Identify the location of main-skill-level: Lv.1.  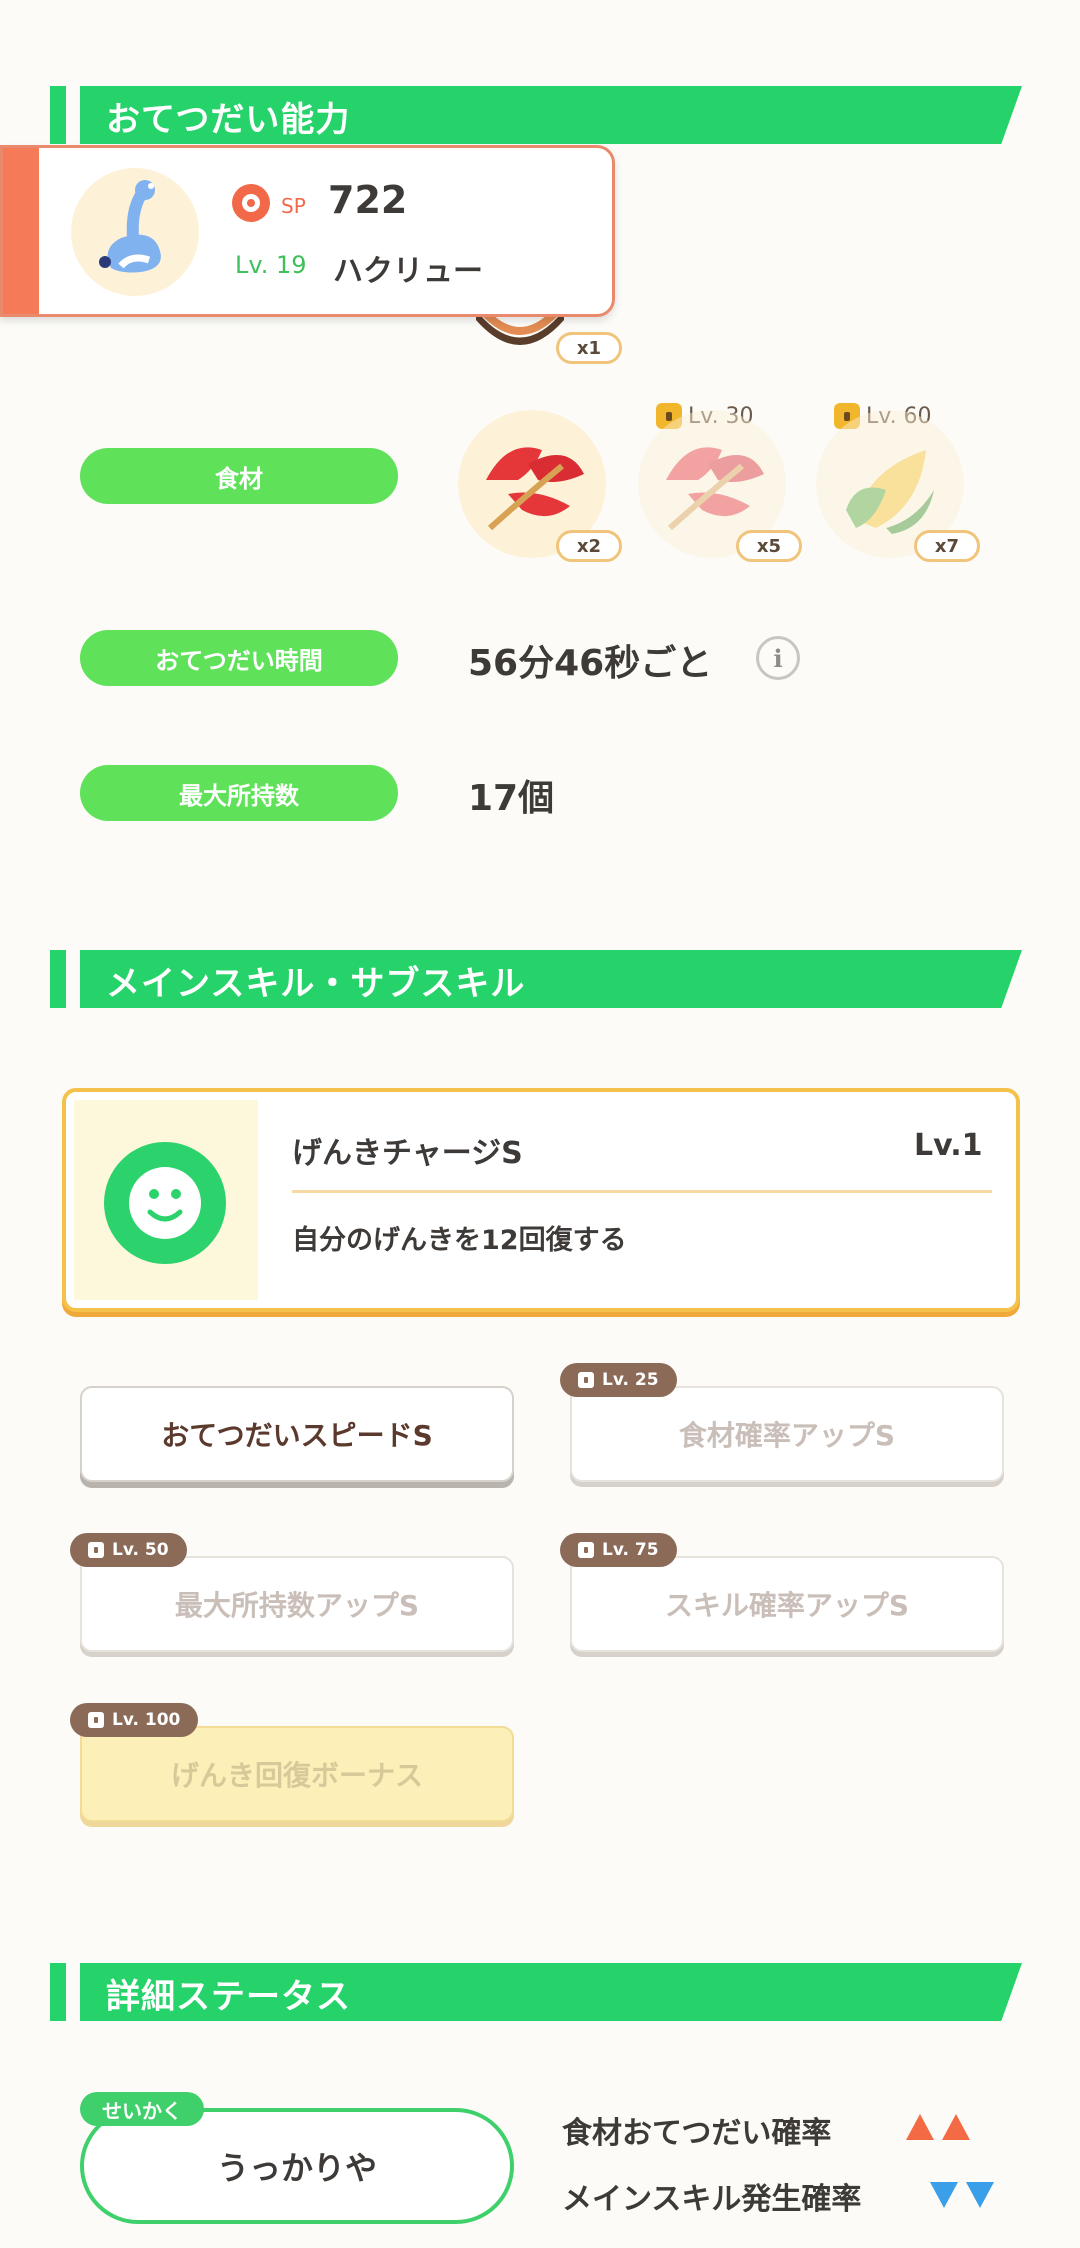
(948, 1145).